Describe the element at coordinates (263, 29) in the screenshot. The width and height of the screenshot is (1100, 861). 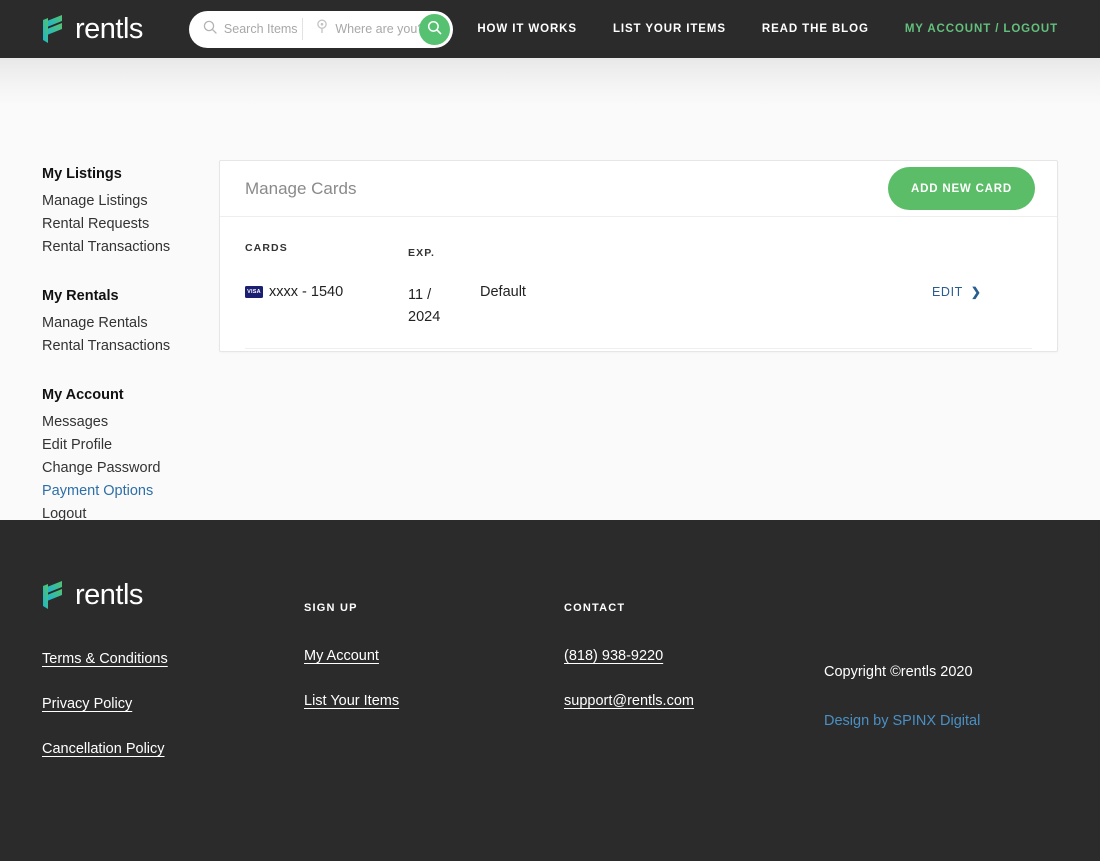
I see `search-input` at that location.